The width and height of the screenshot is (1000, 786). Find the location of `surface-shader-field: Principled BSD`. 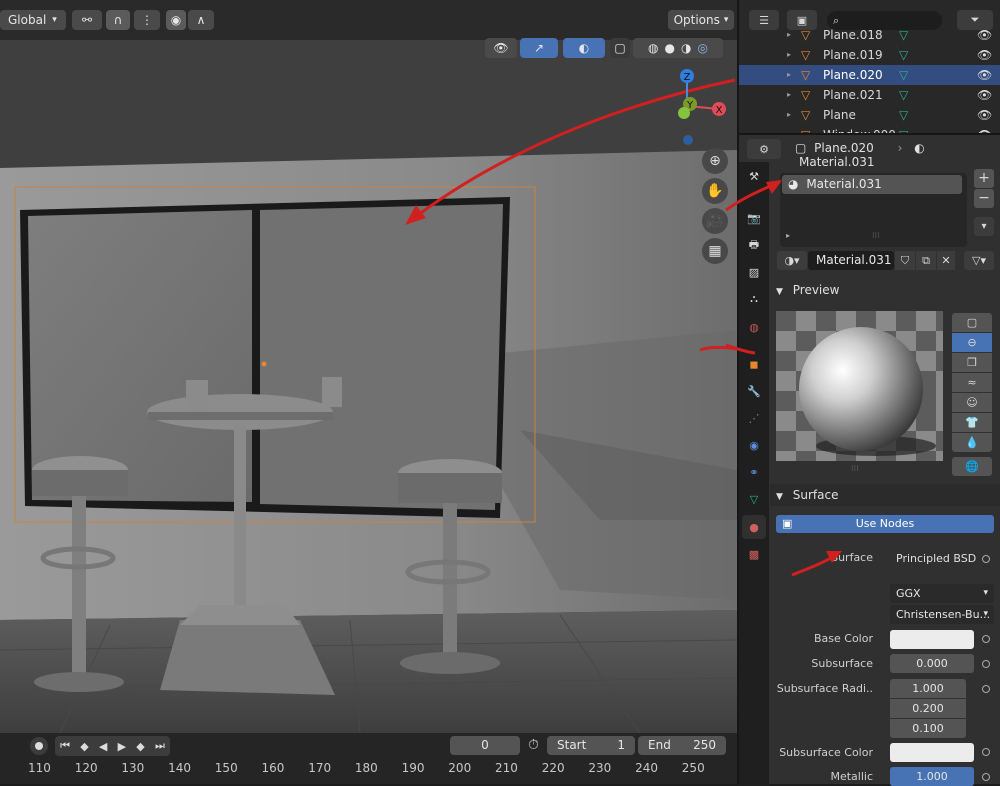

surface-shader-field: Principled BSD is located at coordinates (935, 558).